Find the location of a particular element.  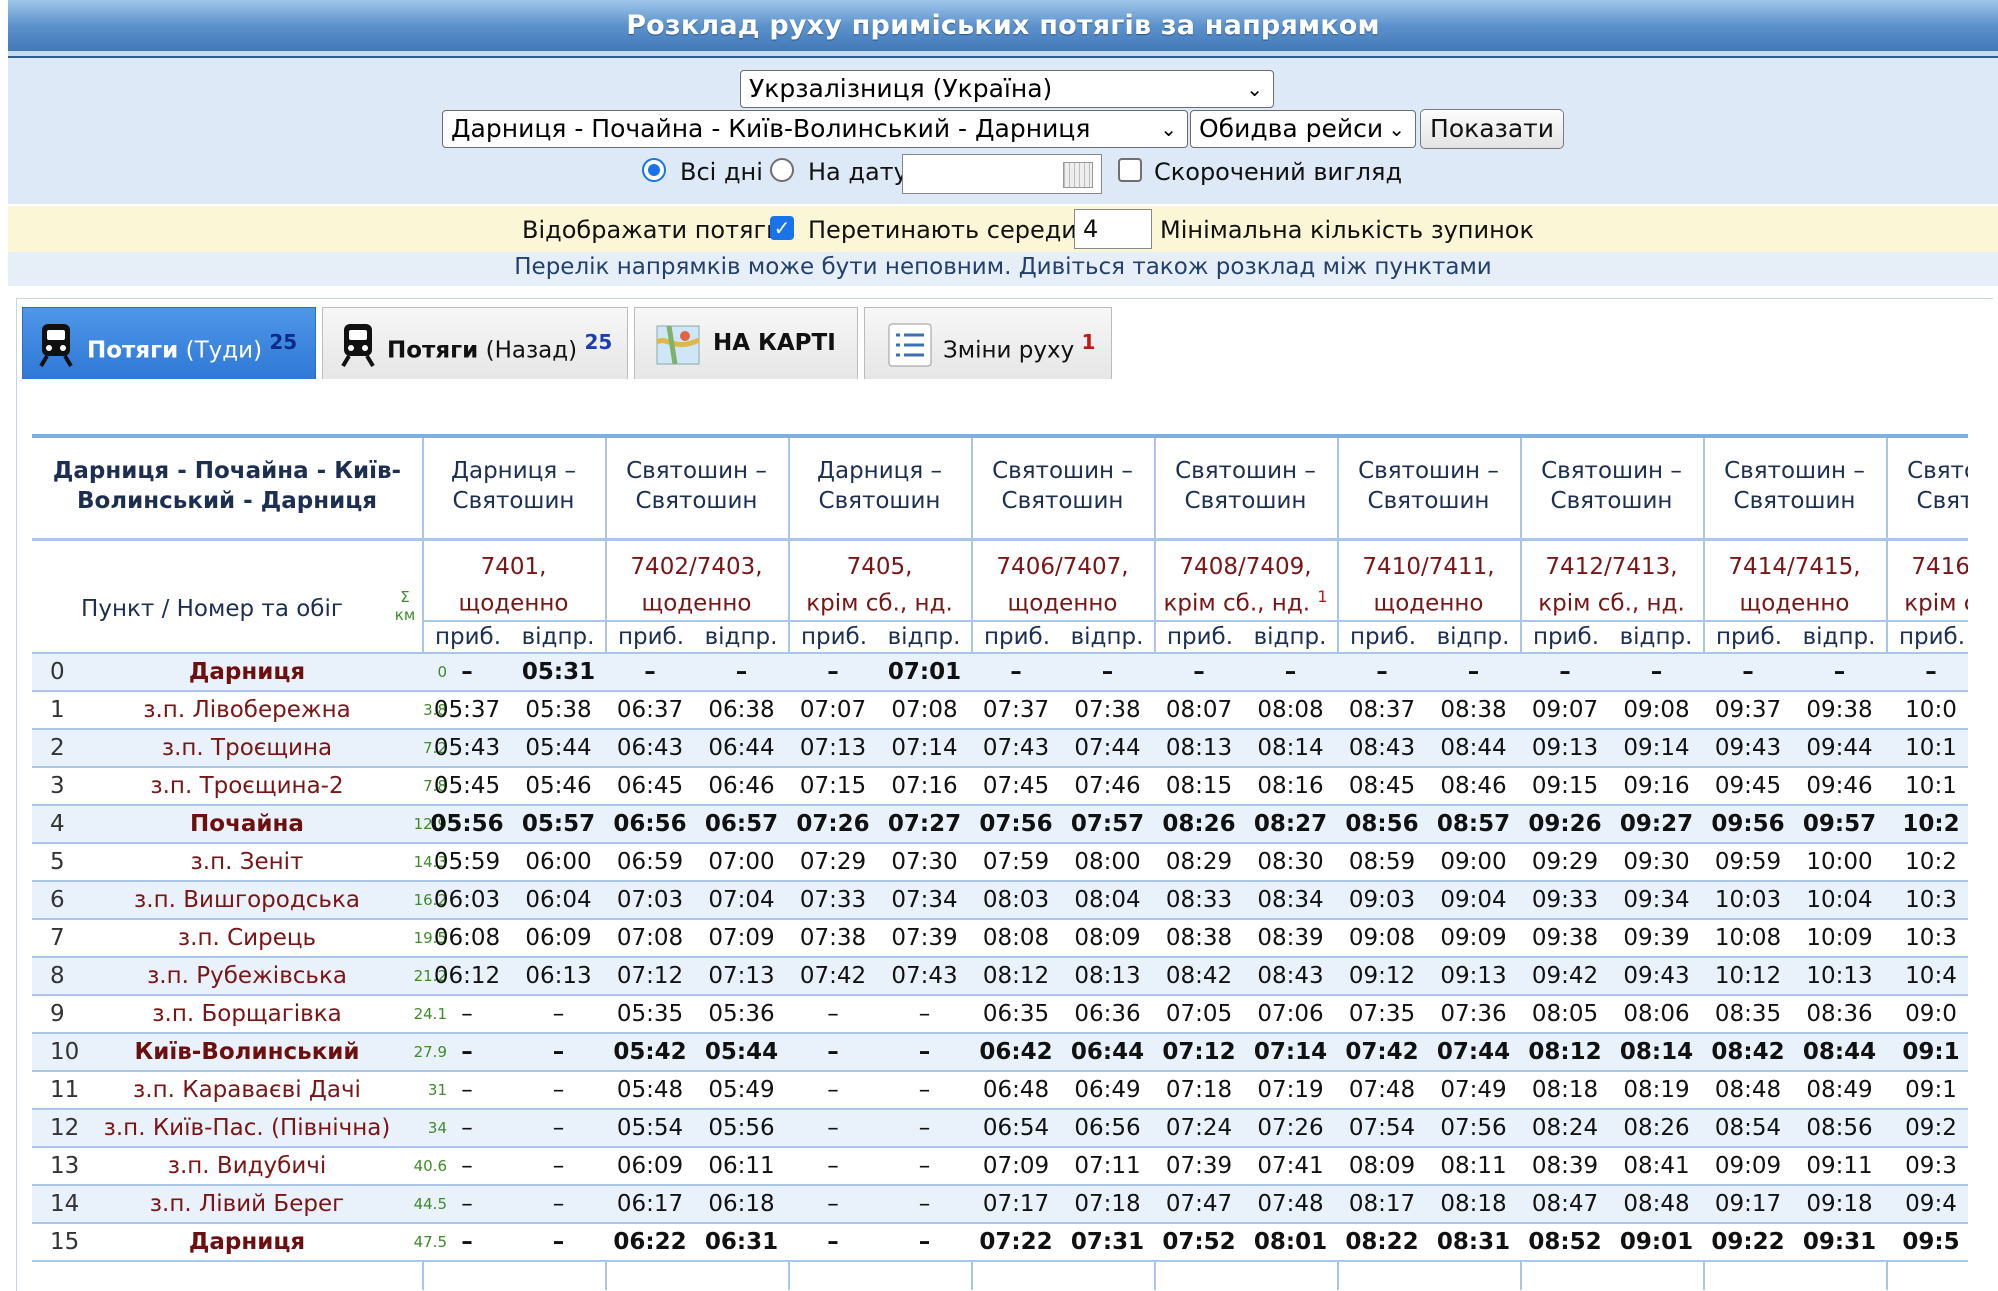

cross-middle-checkbox: ✓ is located at coordinates (782, 228).